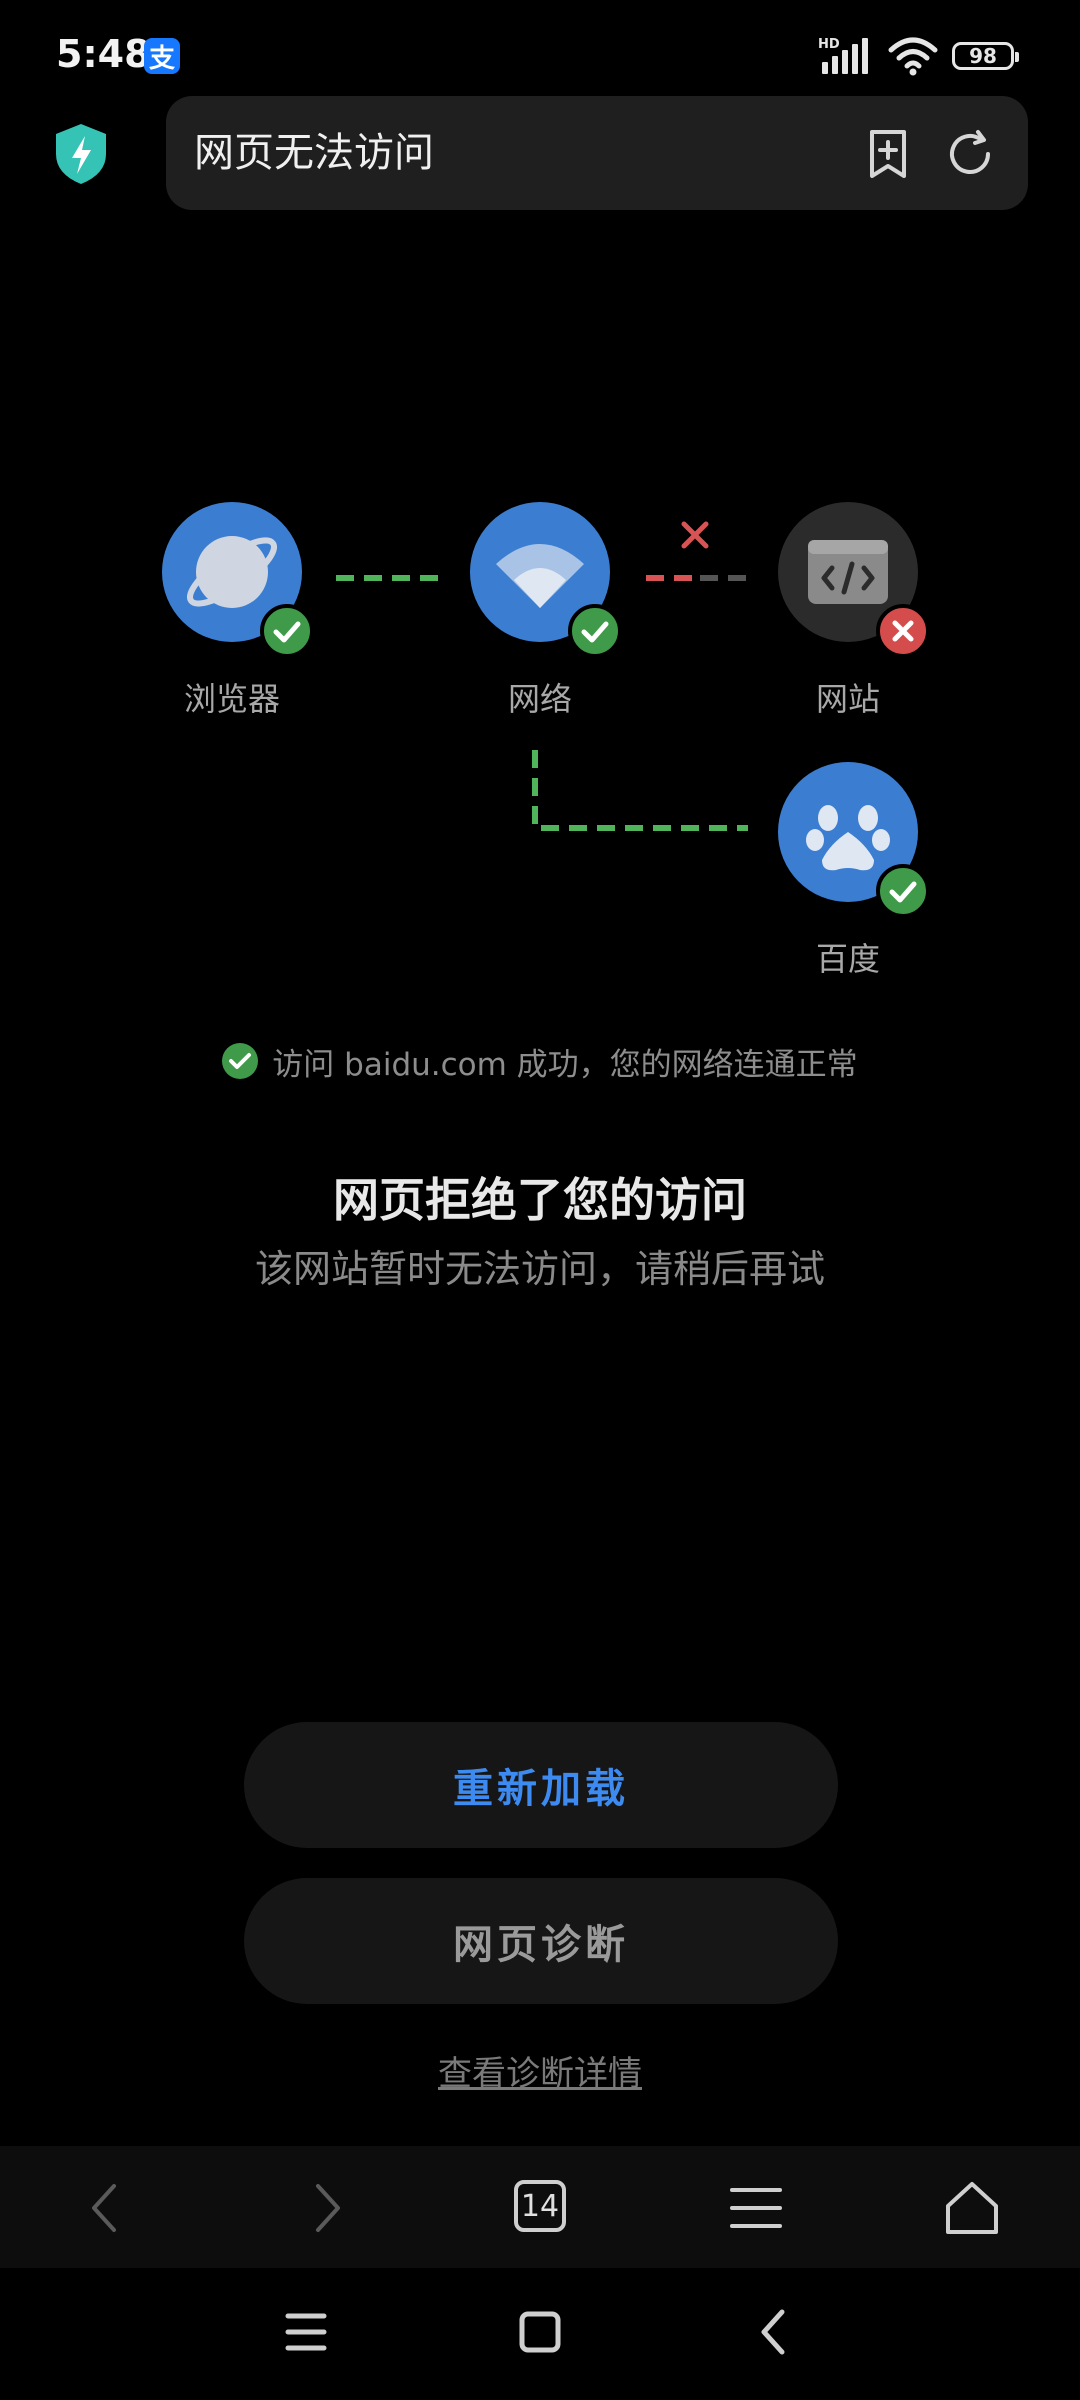  I want to click on forward-icon, so click(326, 2208).